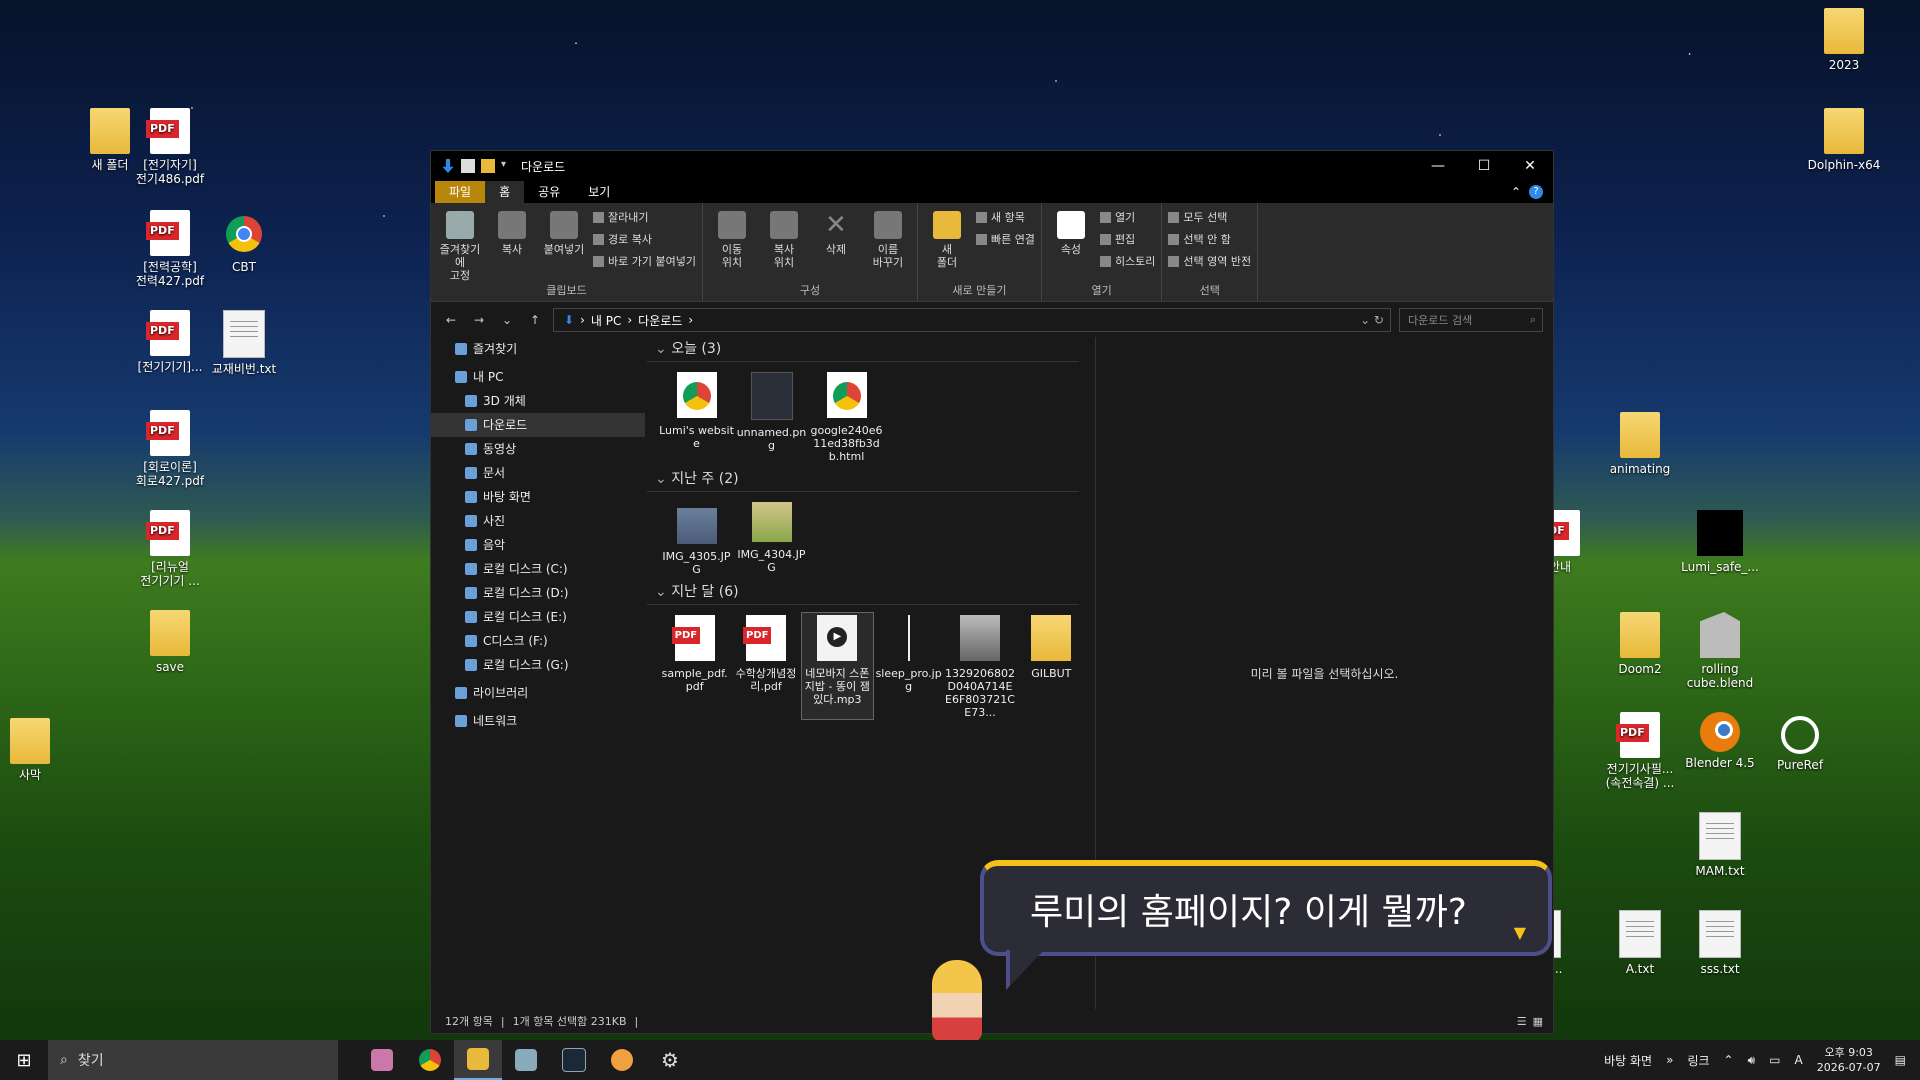  What do you see at coordinates (448, 166) in the screenshot?
I see `download-icon` at bounding box center [448, 166].